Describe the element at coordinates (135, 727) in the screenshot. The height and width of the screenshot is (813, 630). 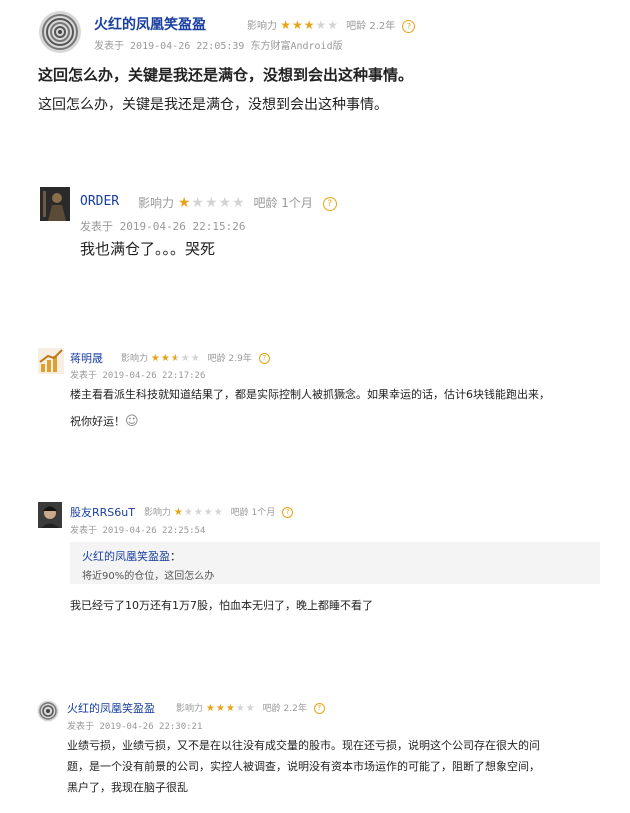
I see `post-date: 发表于 2019-04-26 22:30:21` at that location.